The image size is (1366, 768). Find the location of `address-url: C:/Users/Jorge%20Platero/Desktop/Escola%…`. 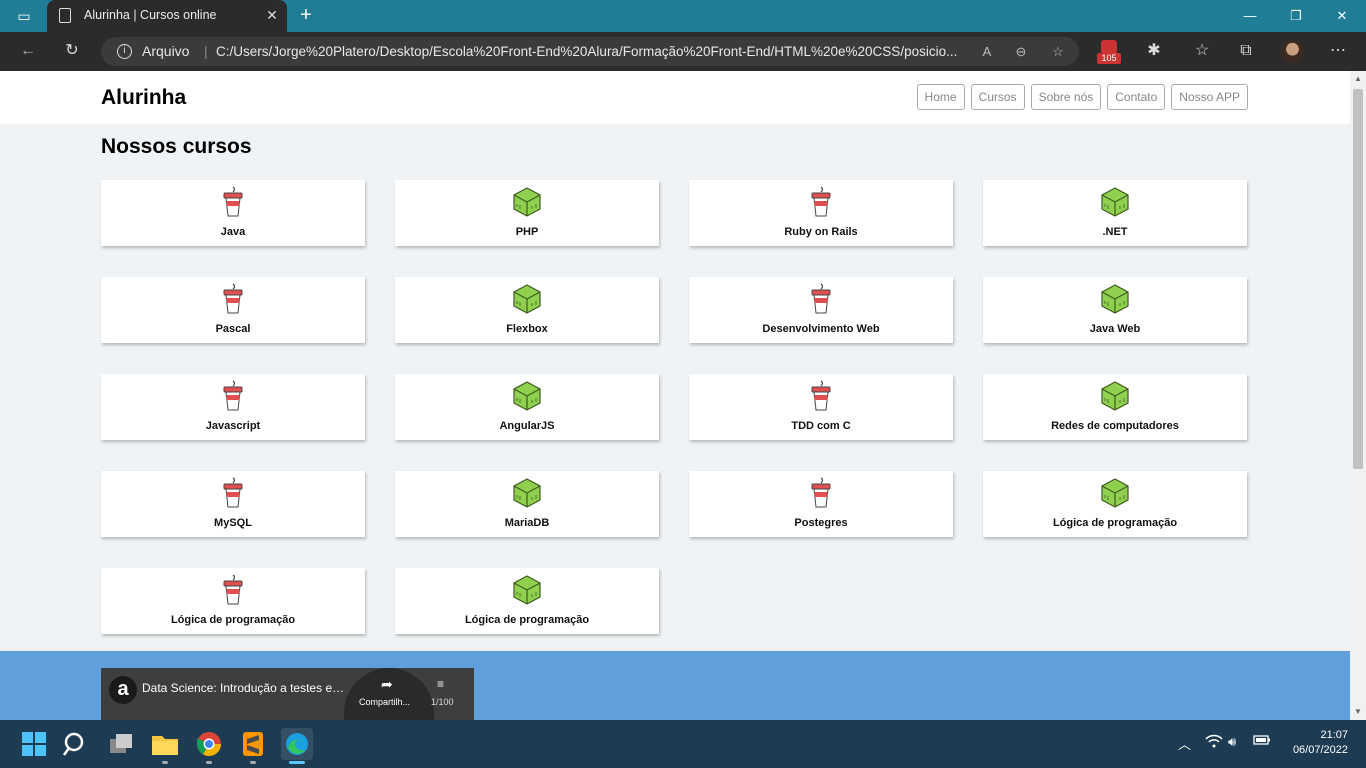

address-url: C:/Users/Jorge%20Platero/Desktop/Escola%… is located at coordinates (592, 51).